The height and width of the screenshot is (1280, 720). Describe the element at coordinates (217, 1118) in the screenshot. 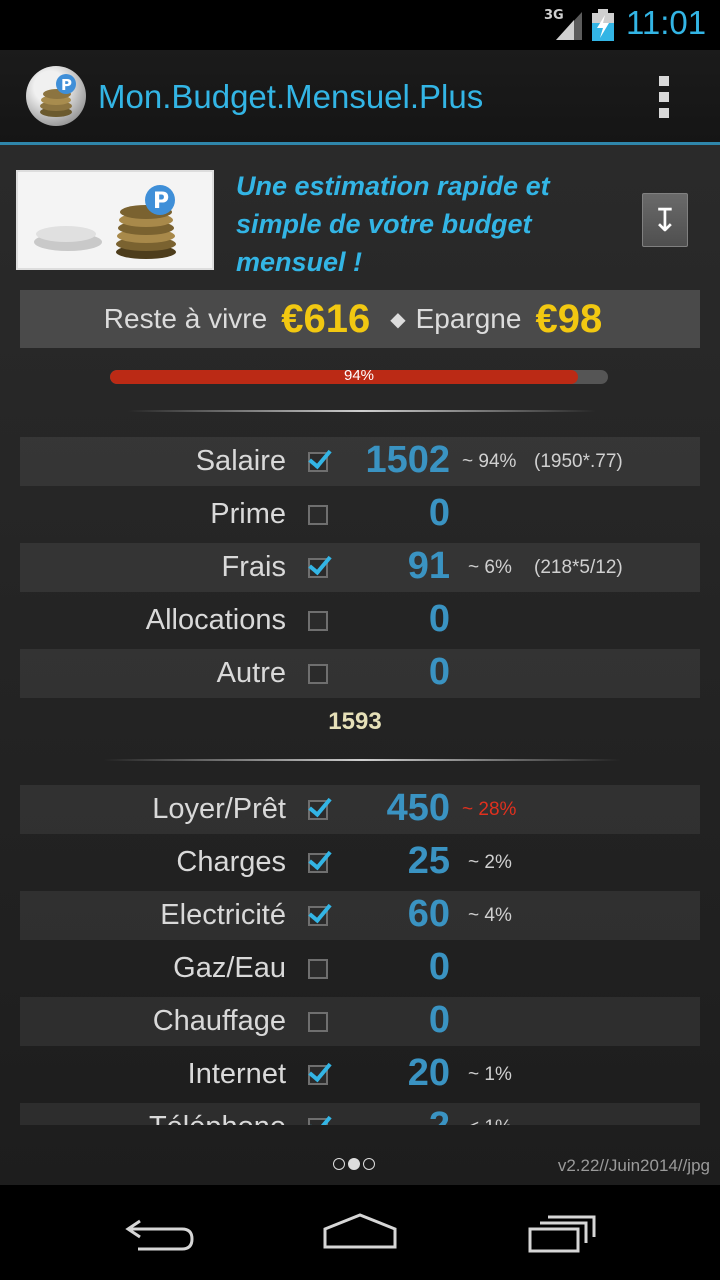

I see `row-label: Téléphone` at that location.